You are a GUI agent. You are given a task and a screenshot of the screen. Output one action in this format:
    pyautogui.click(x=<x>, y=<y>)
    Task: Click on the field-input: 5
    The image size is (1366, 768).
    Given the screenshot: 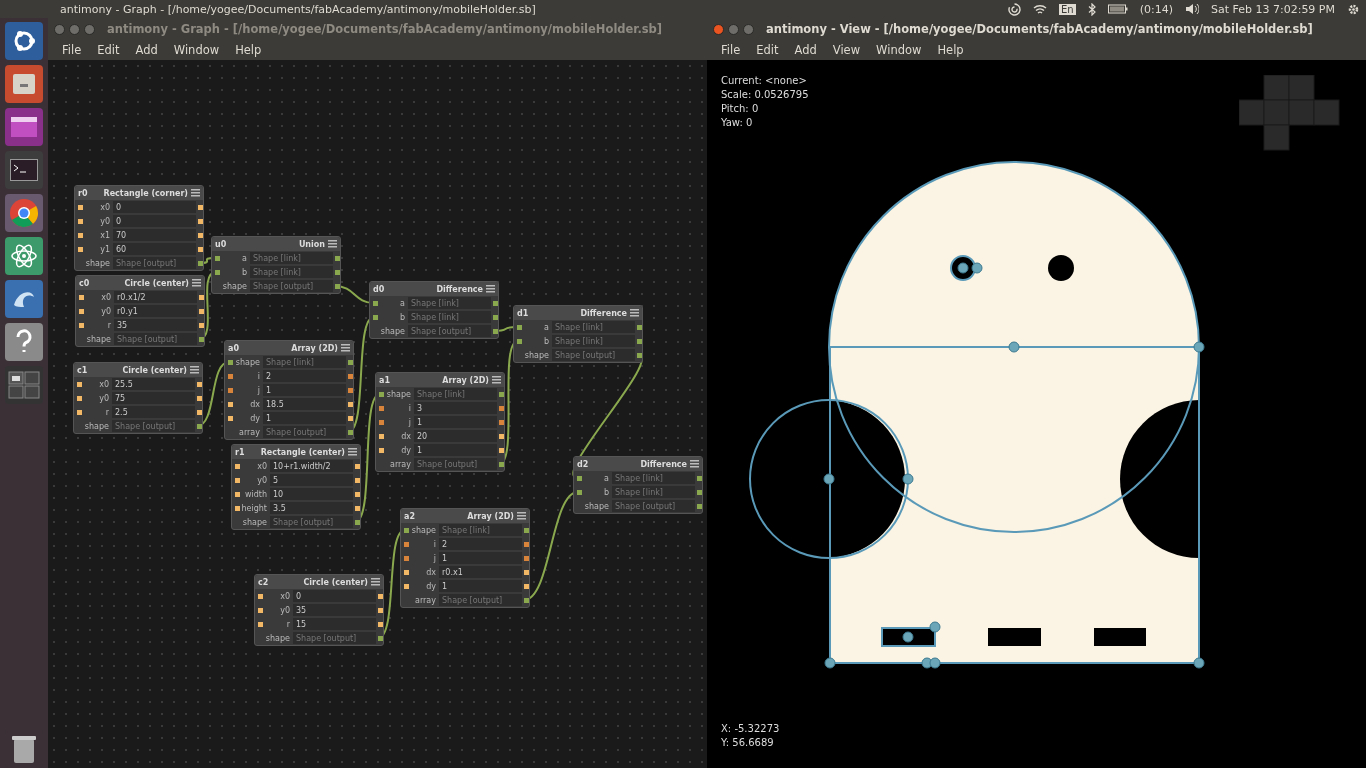 What is the action you would take?
    pyautogui.click(x=311, y=480)
    